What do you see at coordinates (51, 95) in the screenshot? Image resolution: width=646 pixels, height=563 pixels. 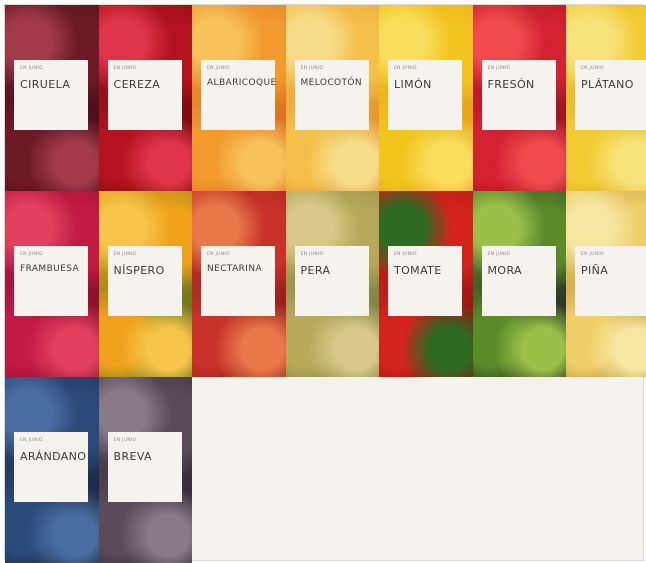 I see `fruit-card: EN JUNIO CIRUELA` at bounding box center [51, 95].